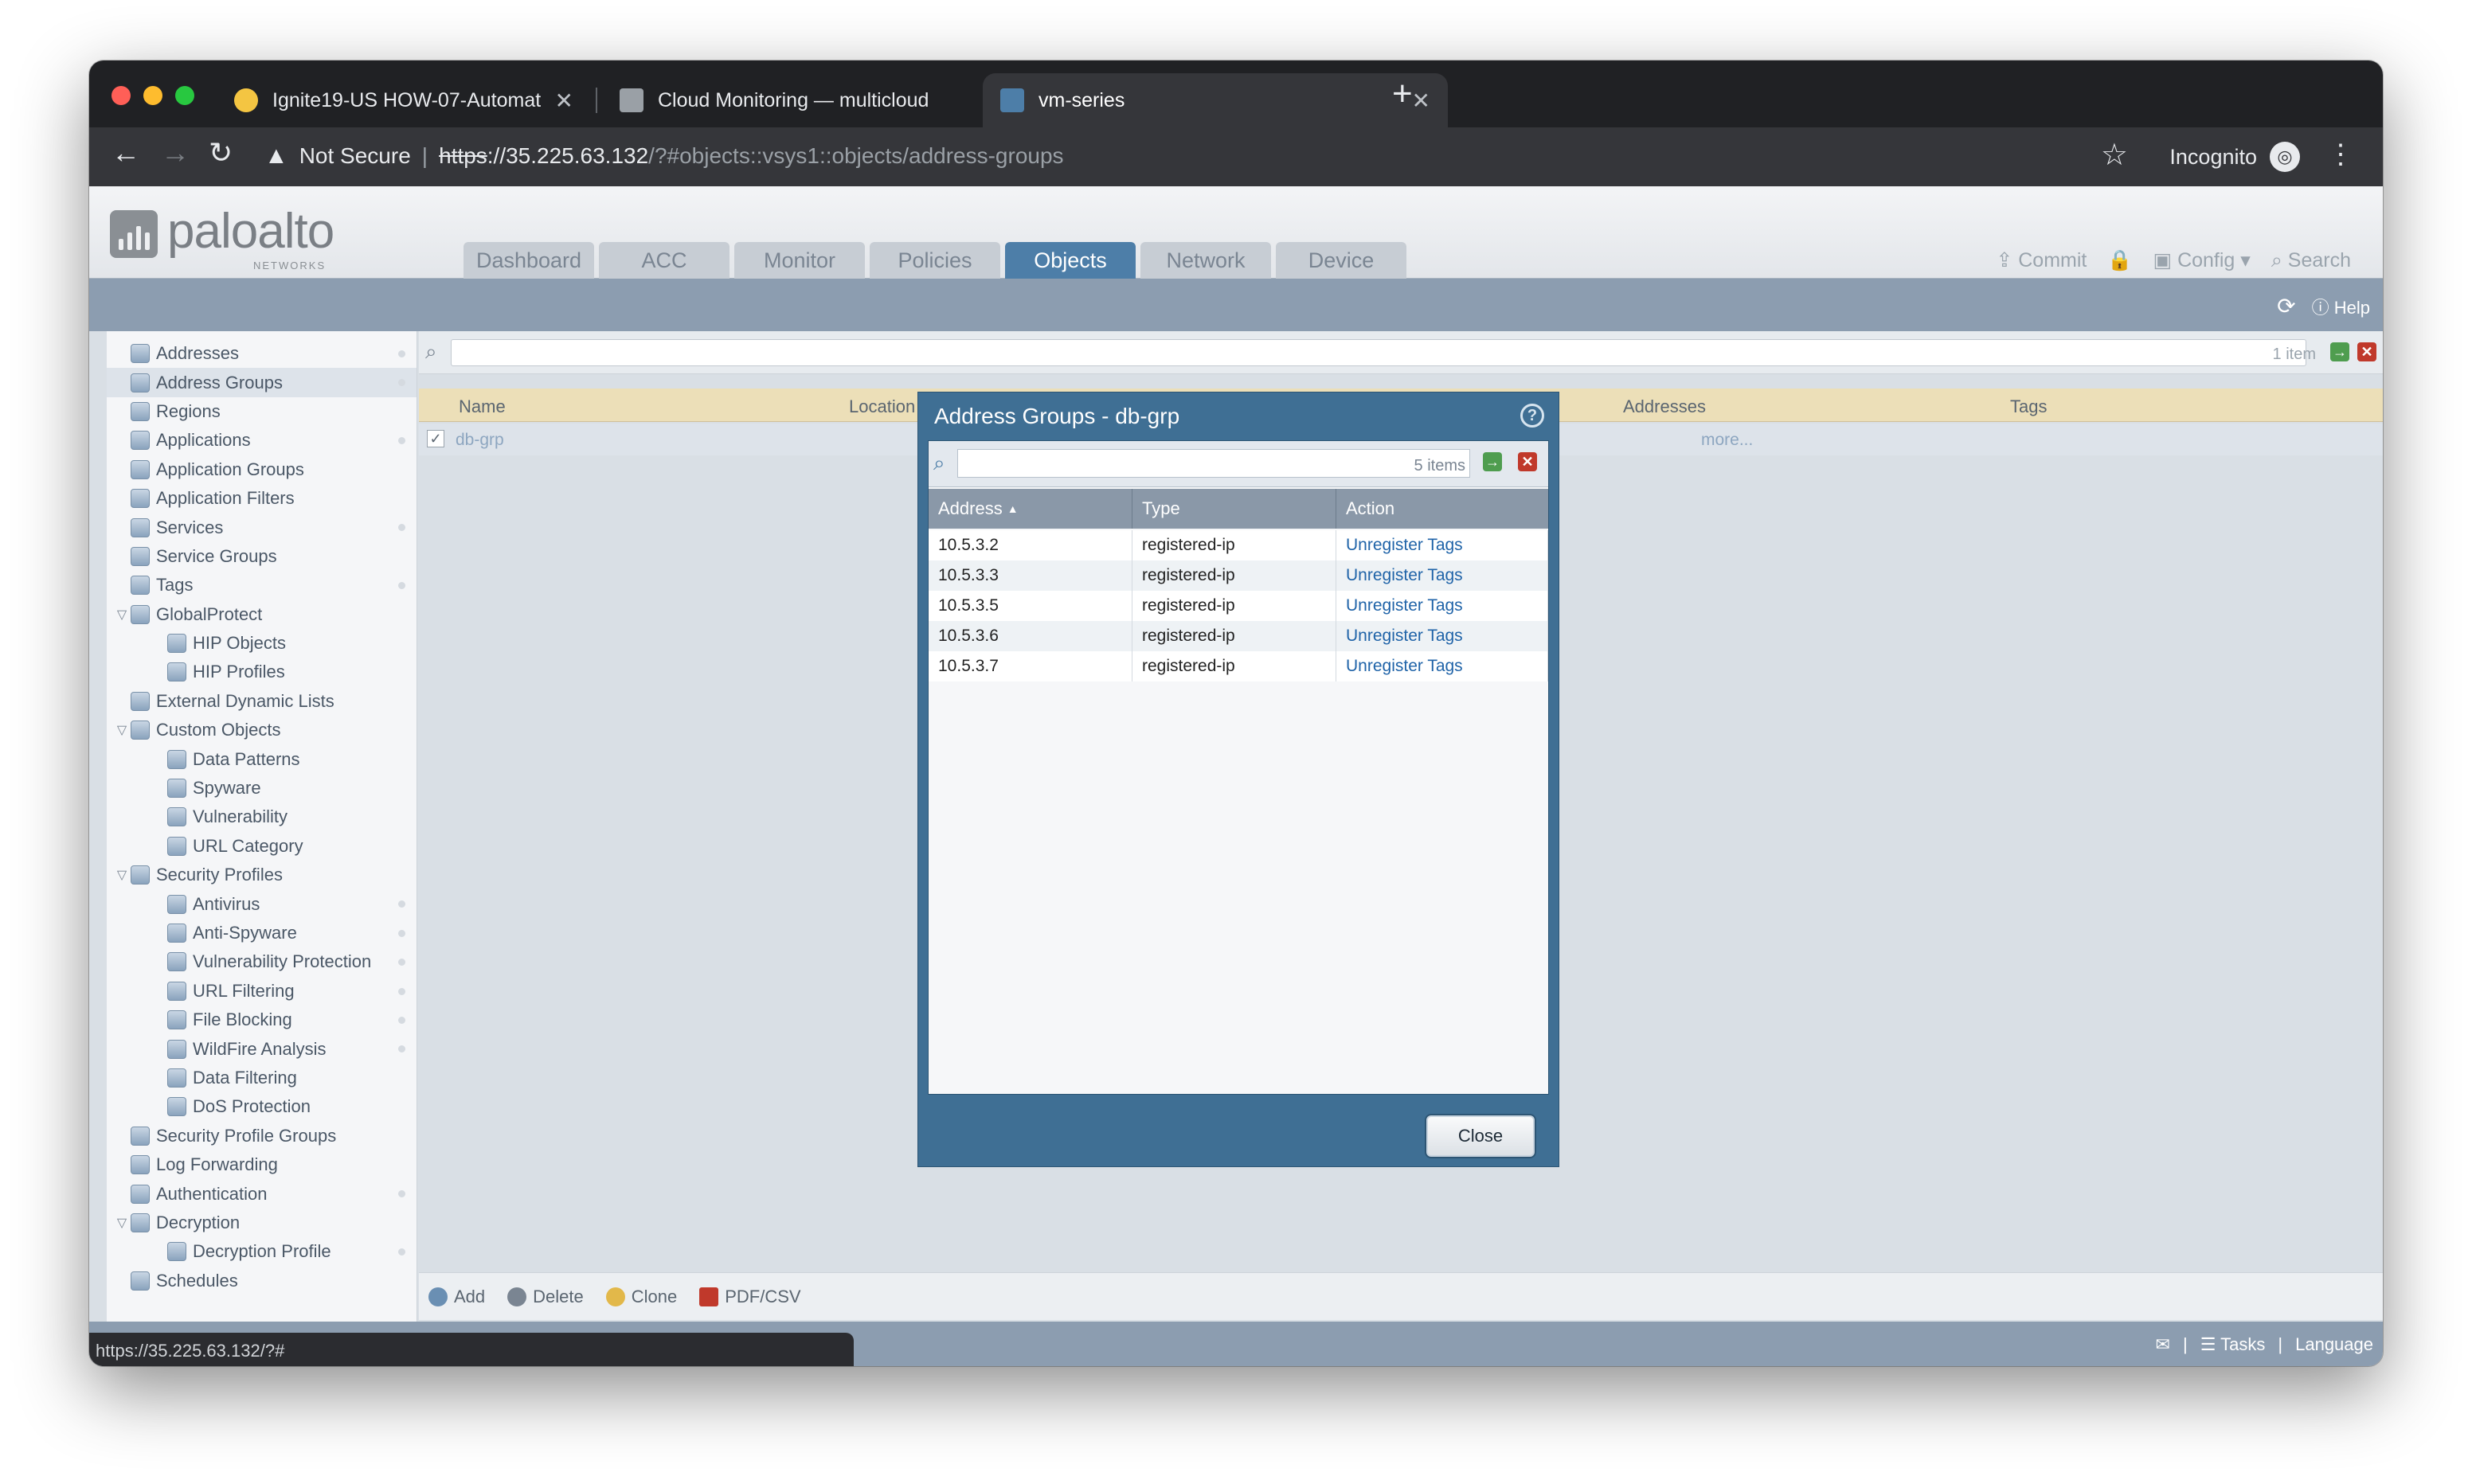  Describe the element at coordinates (1532, 416) in the screenshot. I see `help-icon: ?` at that location.